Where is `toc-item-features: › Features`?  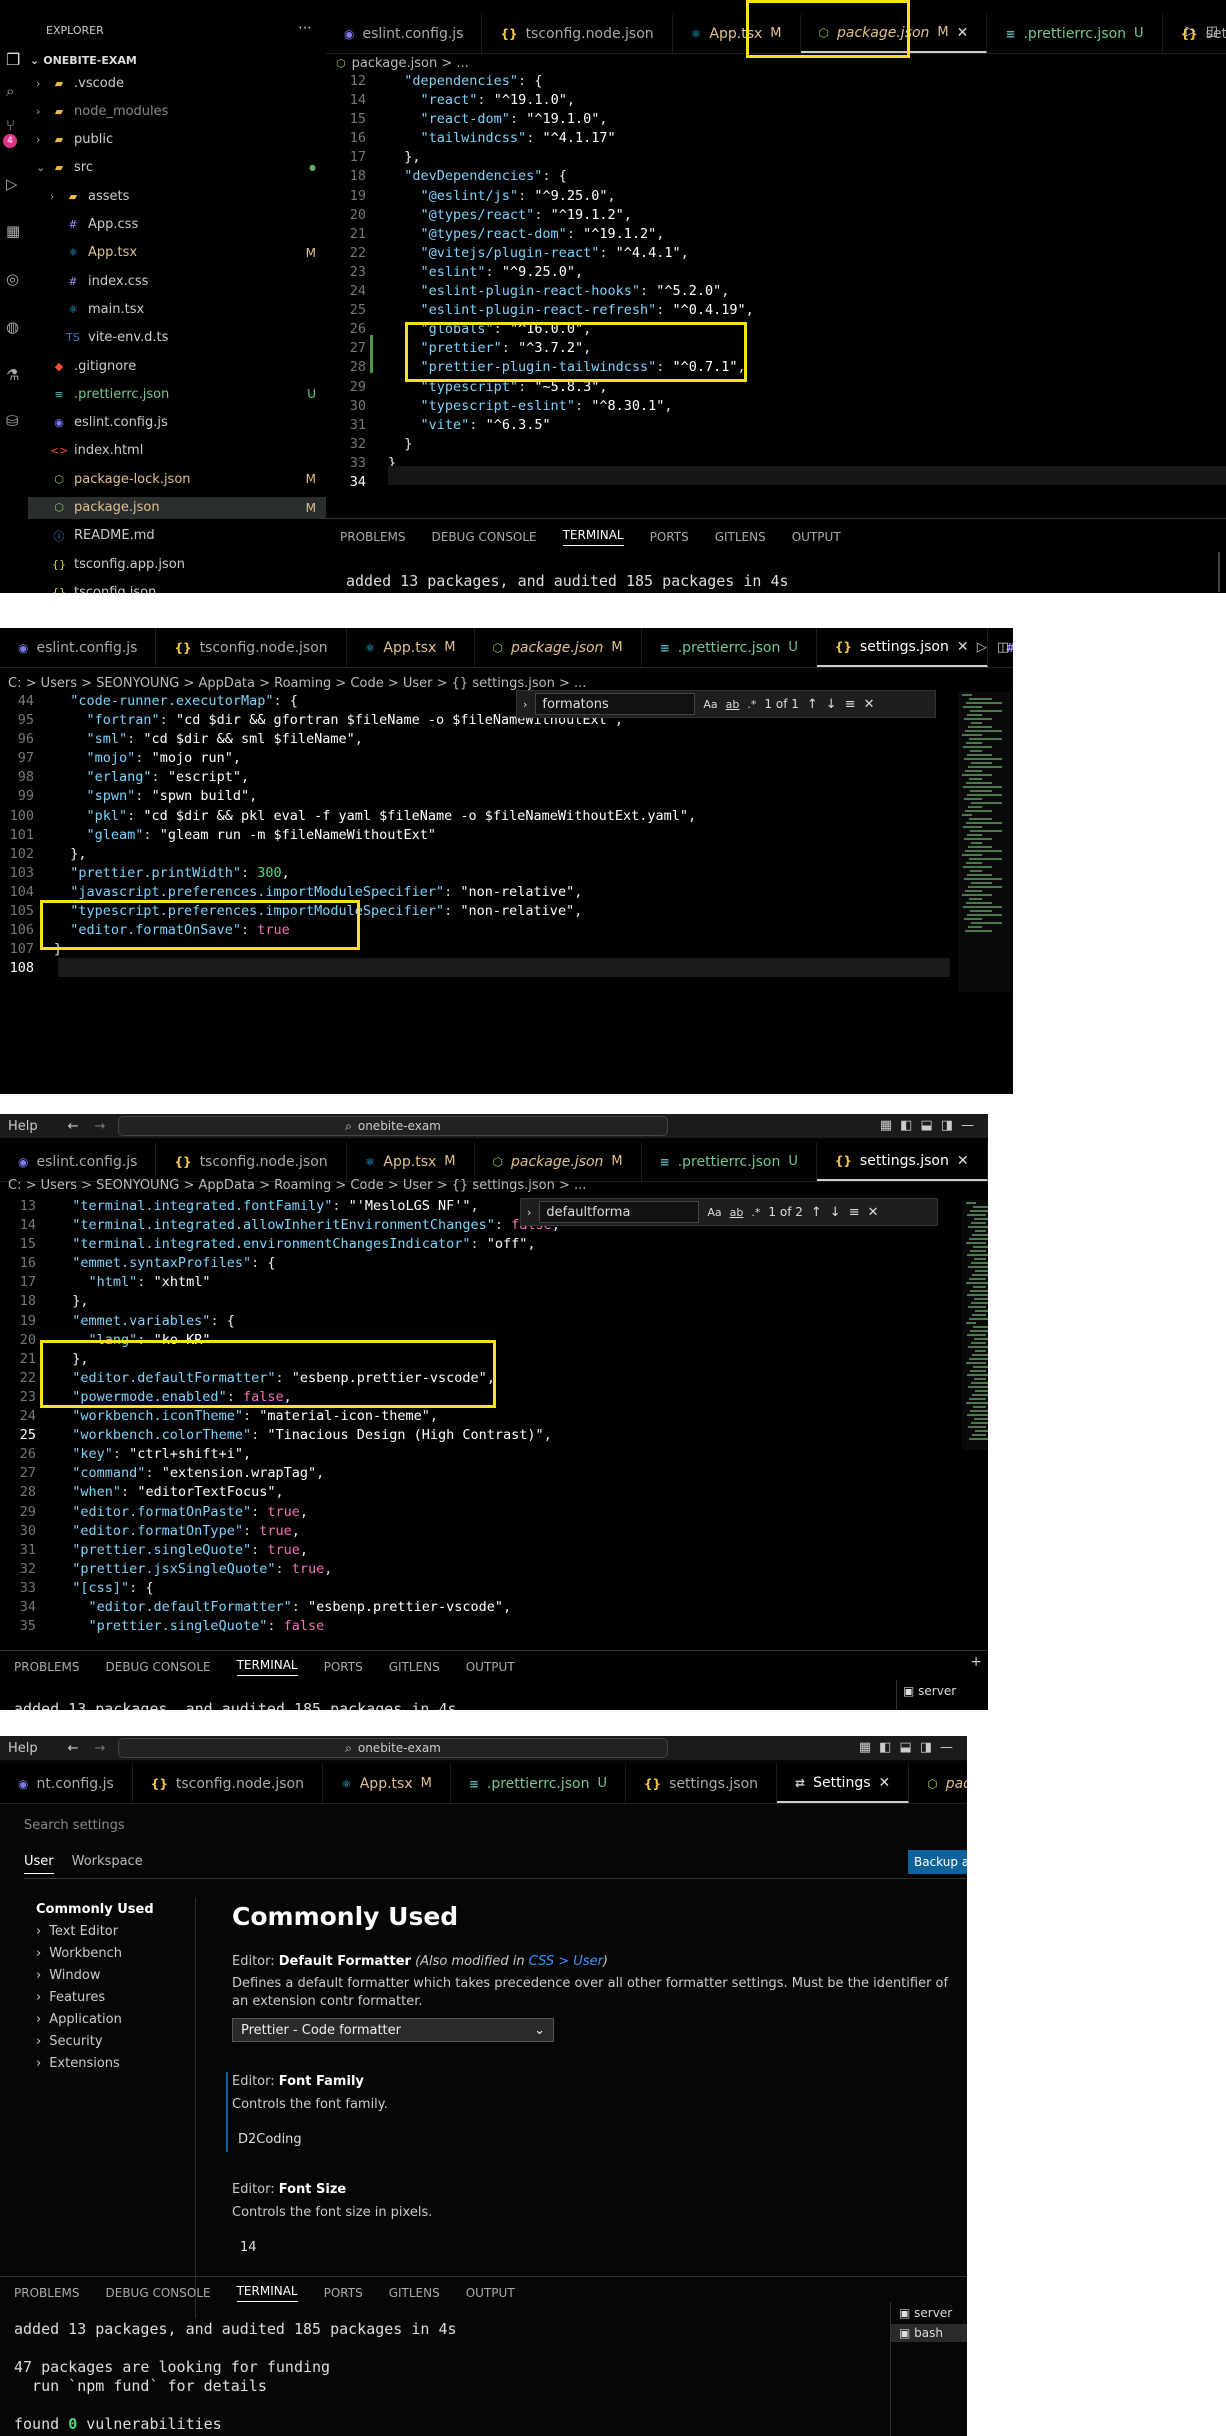 toc-item-features: › Features is located at coordinates (111, 1997).